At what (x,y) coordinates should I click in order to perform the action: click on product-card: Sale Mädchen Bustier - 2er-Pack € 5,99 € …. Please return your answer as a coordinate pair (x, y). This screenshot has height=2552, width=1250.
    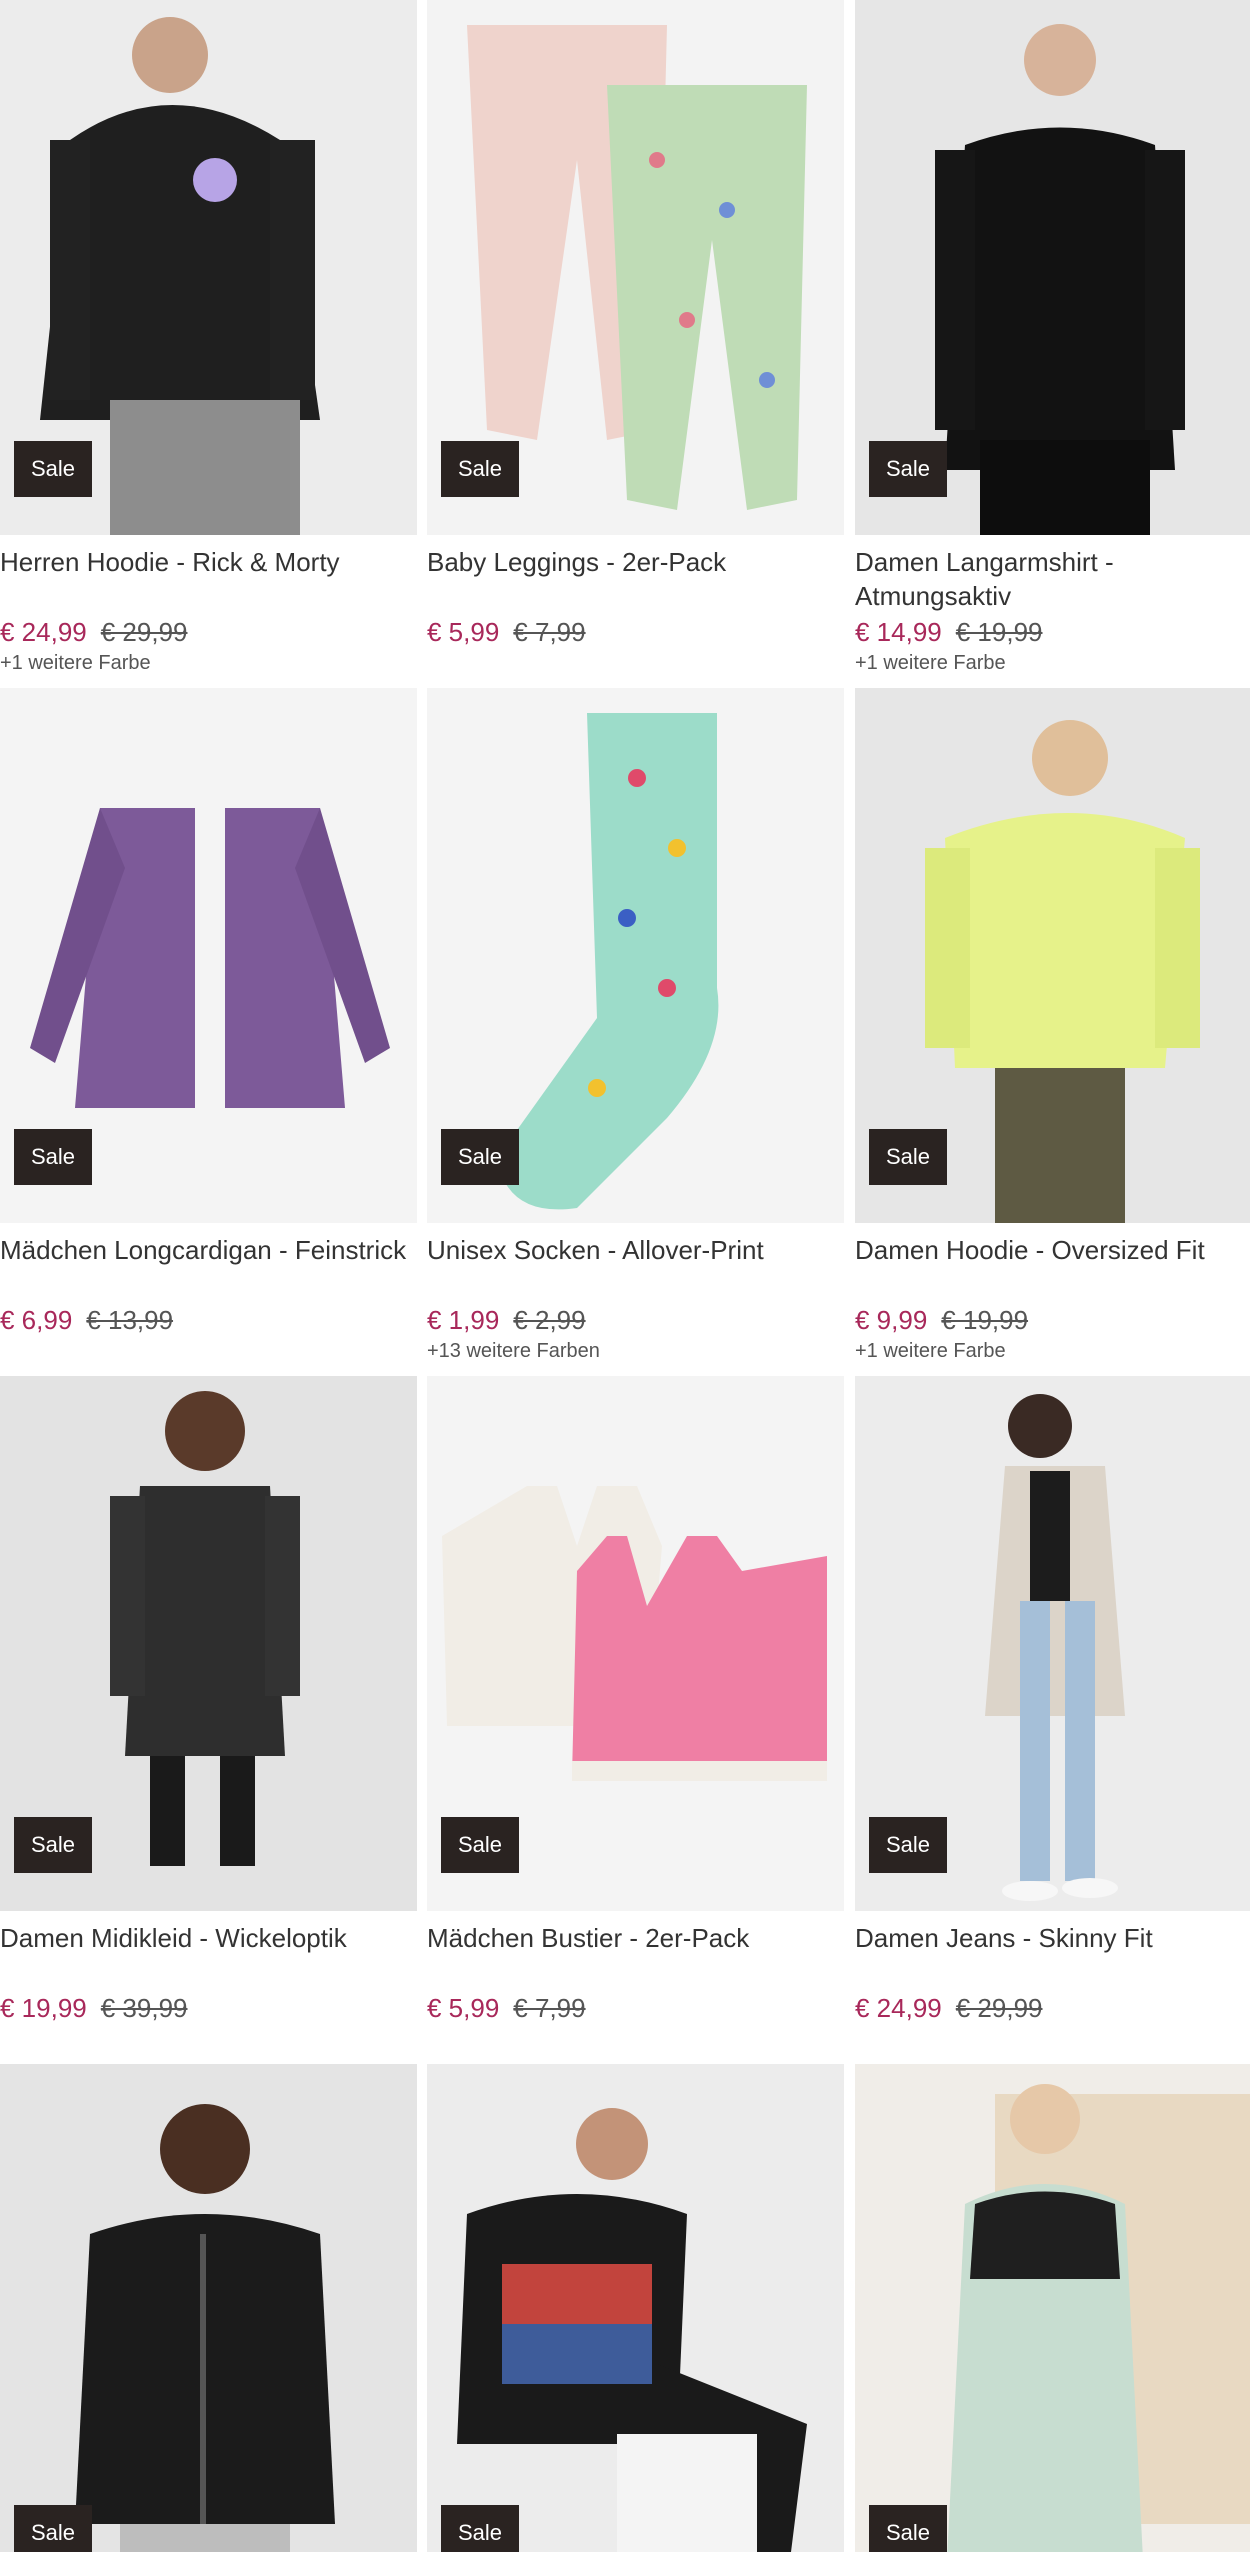
    Looking at the image, I should click on (635, 1714).